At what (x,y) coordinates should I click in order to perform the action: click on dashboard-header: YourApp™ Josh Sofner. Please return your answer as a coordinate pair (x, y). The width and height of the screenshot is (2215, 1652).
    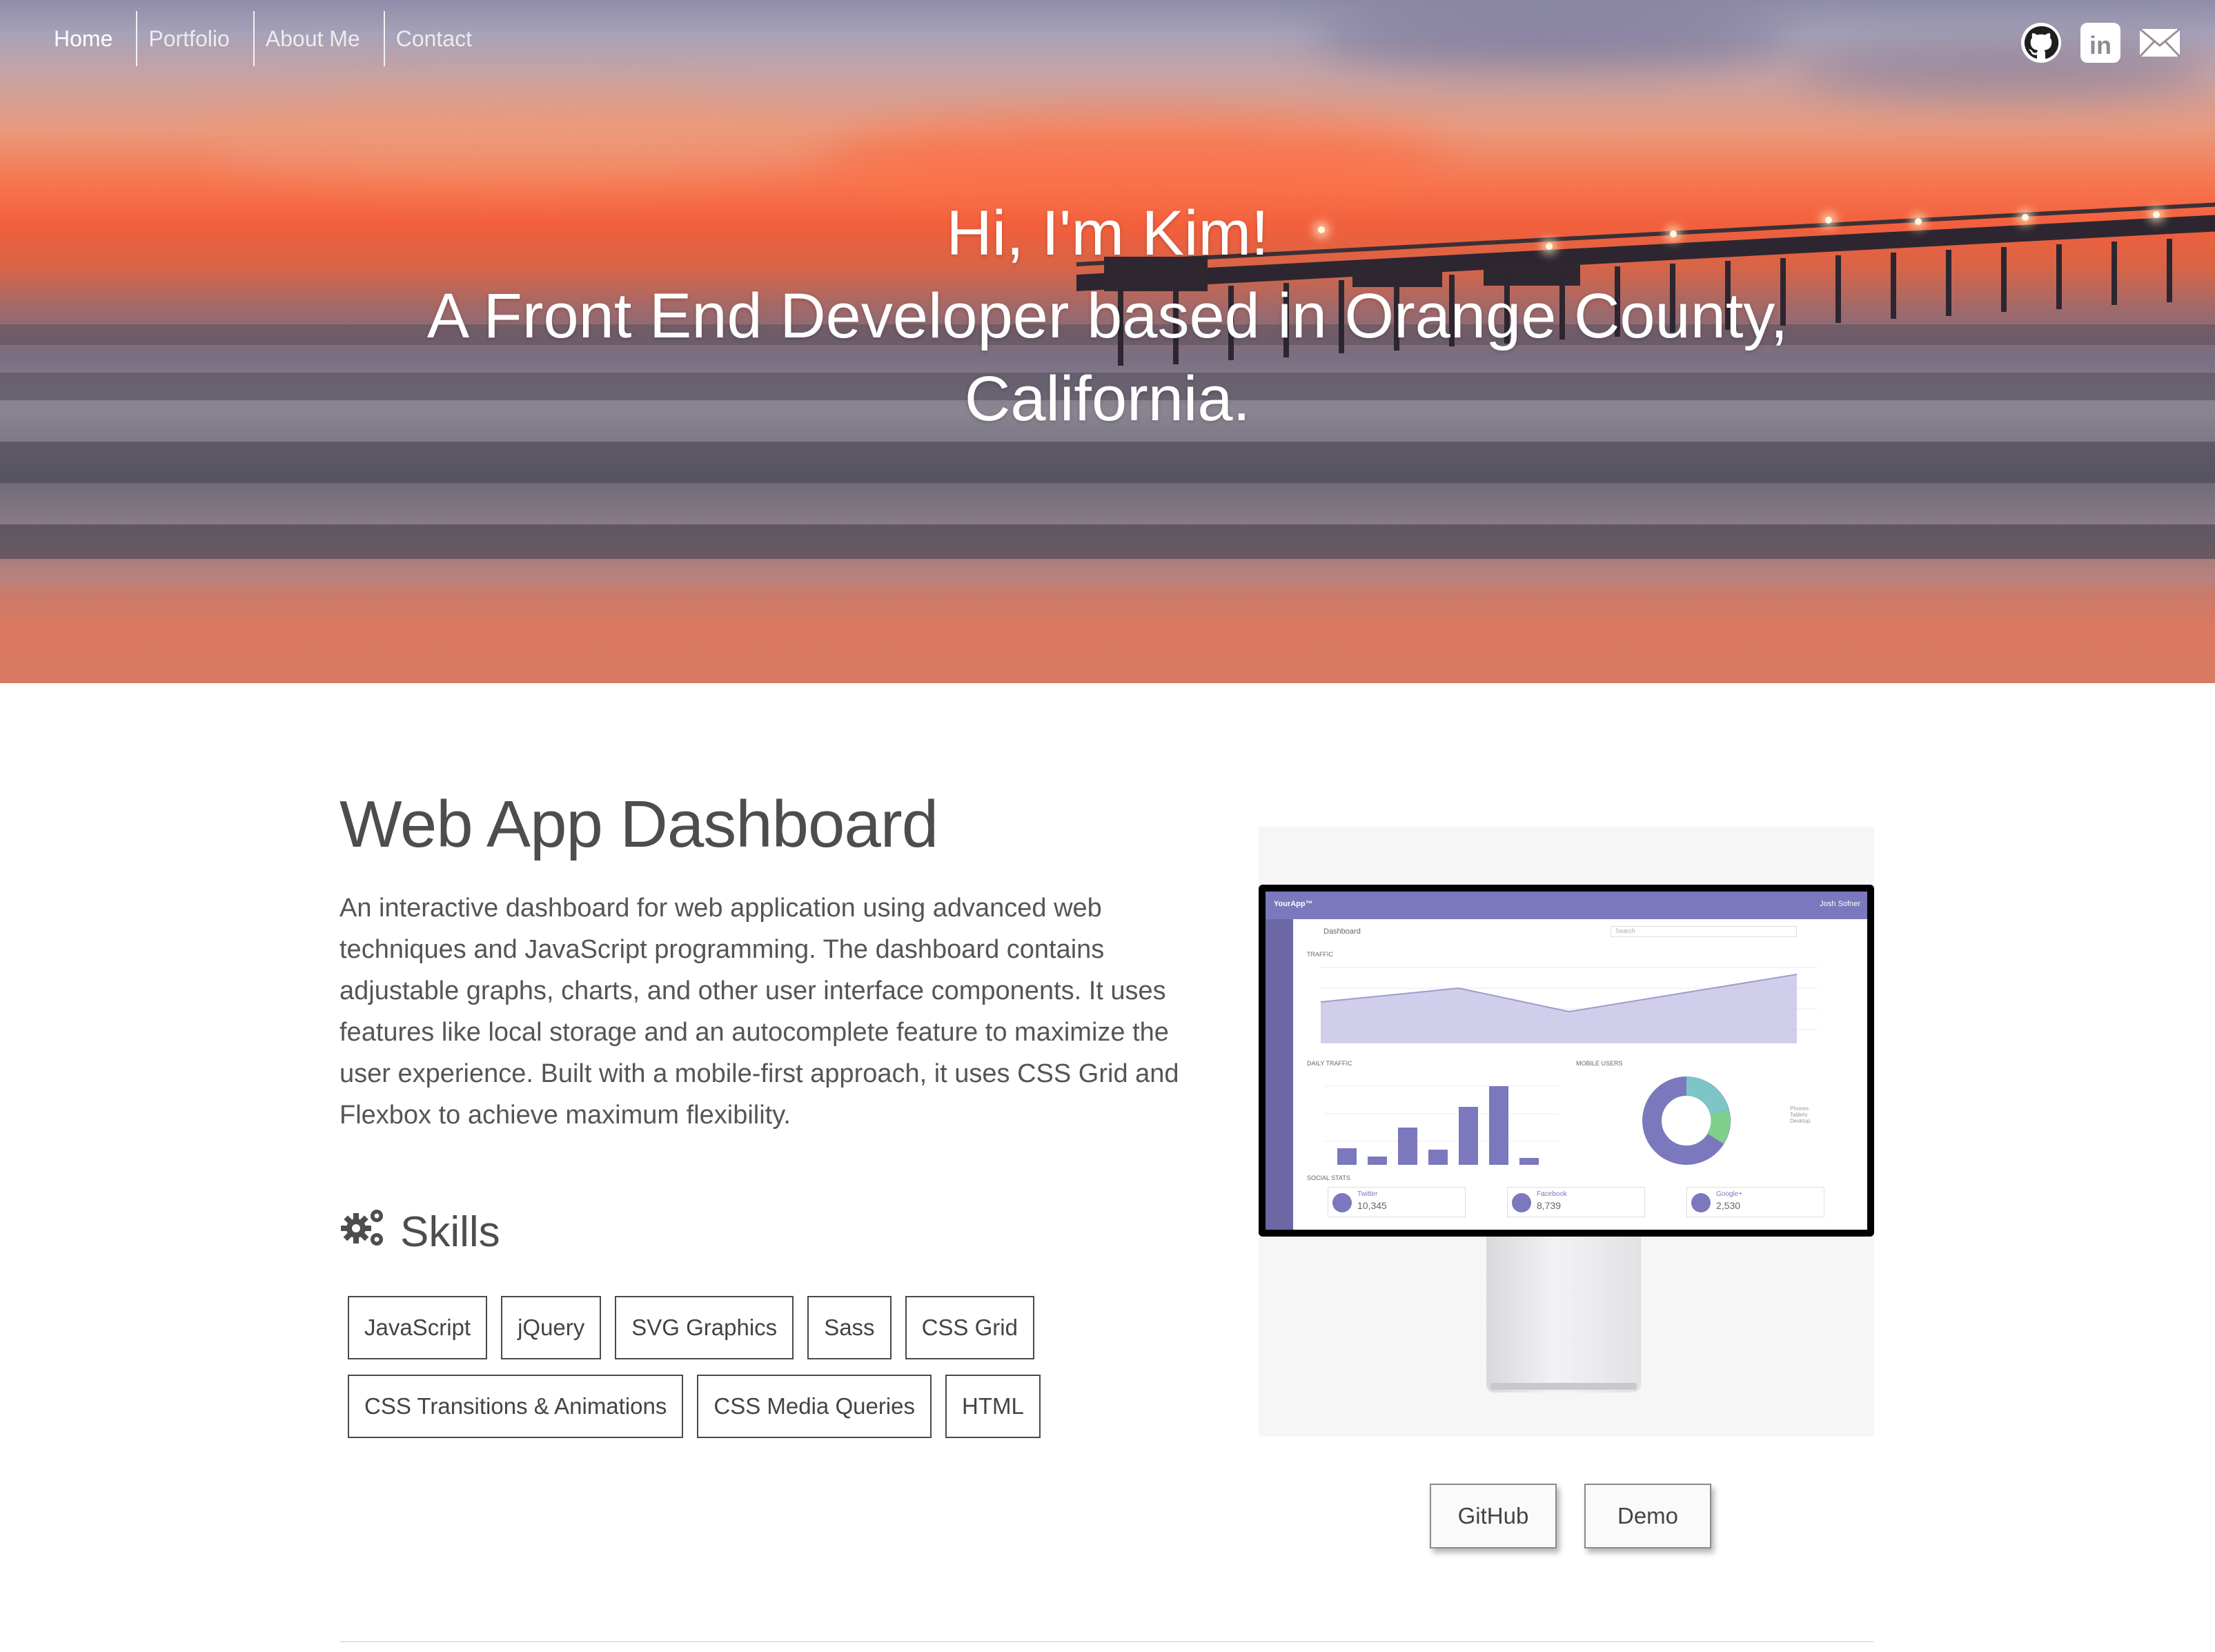
    Looking at the image, I should click on (1566, 905).